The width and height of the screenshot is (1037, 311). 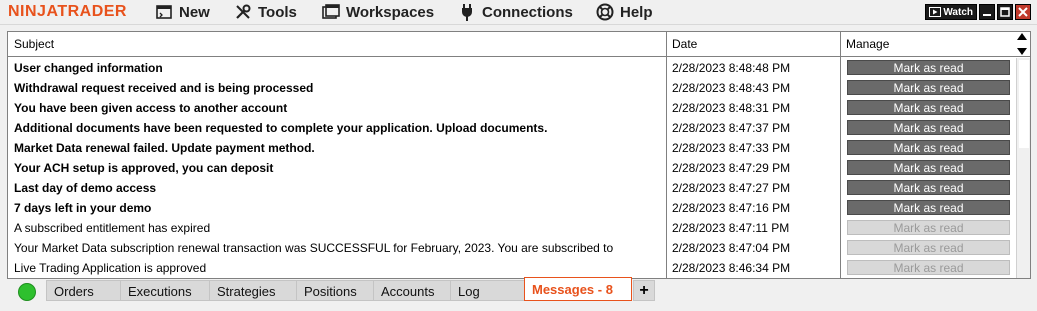 I want to click on message-date: 2/28/2023 8:46:34 PM, so click(x=731, y=268).